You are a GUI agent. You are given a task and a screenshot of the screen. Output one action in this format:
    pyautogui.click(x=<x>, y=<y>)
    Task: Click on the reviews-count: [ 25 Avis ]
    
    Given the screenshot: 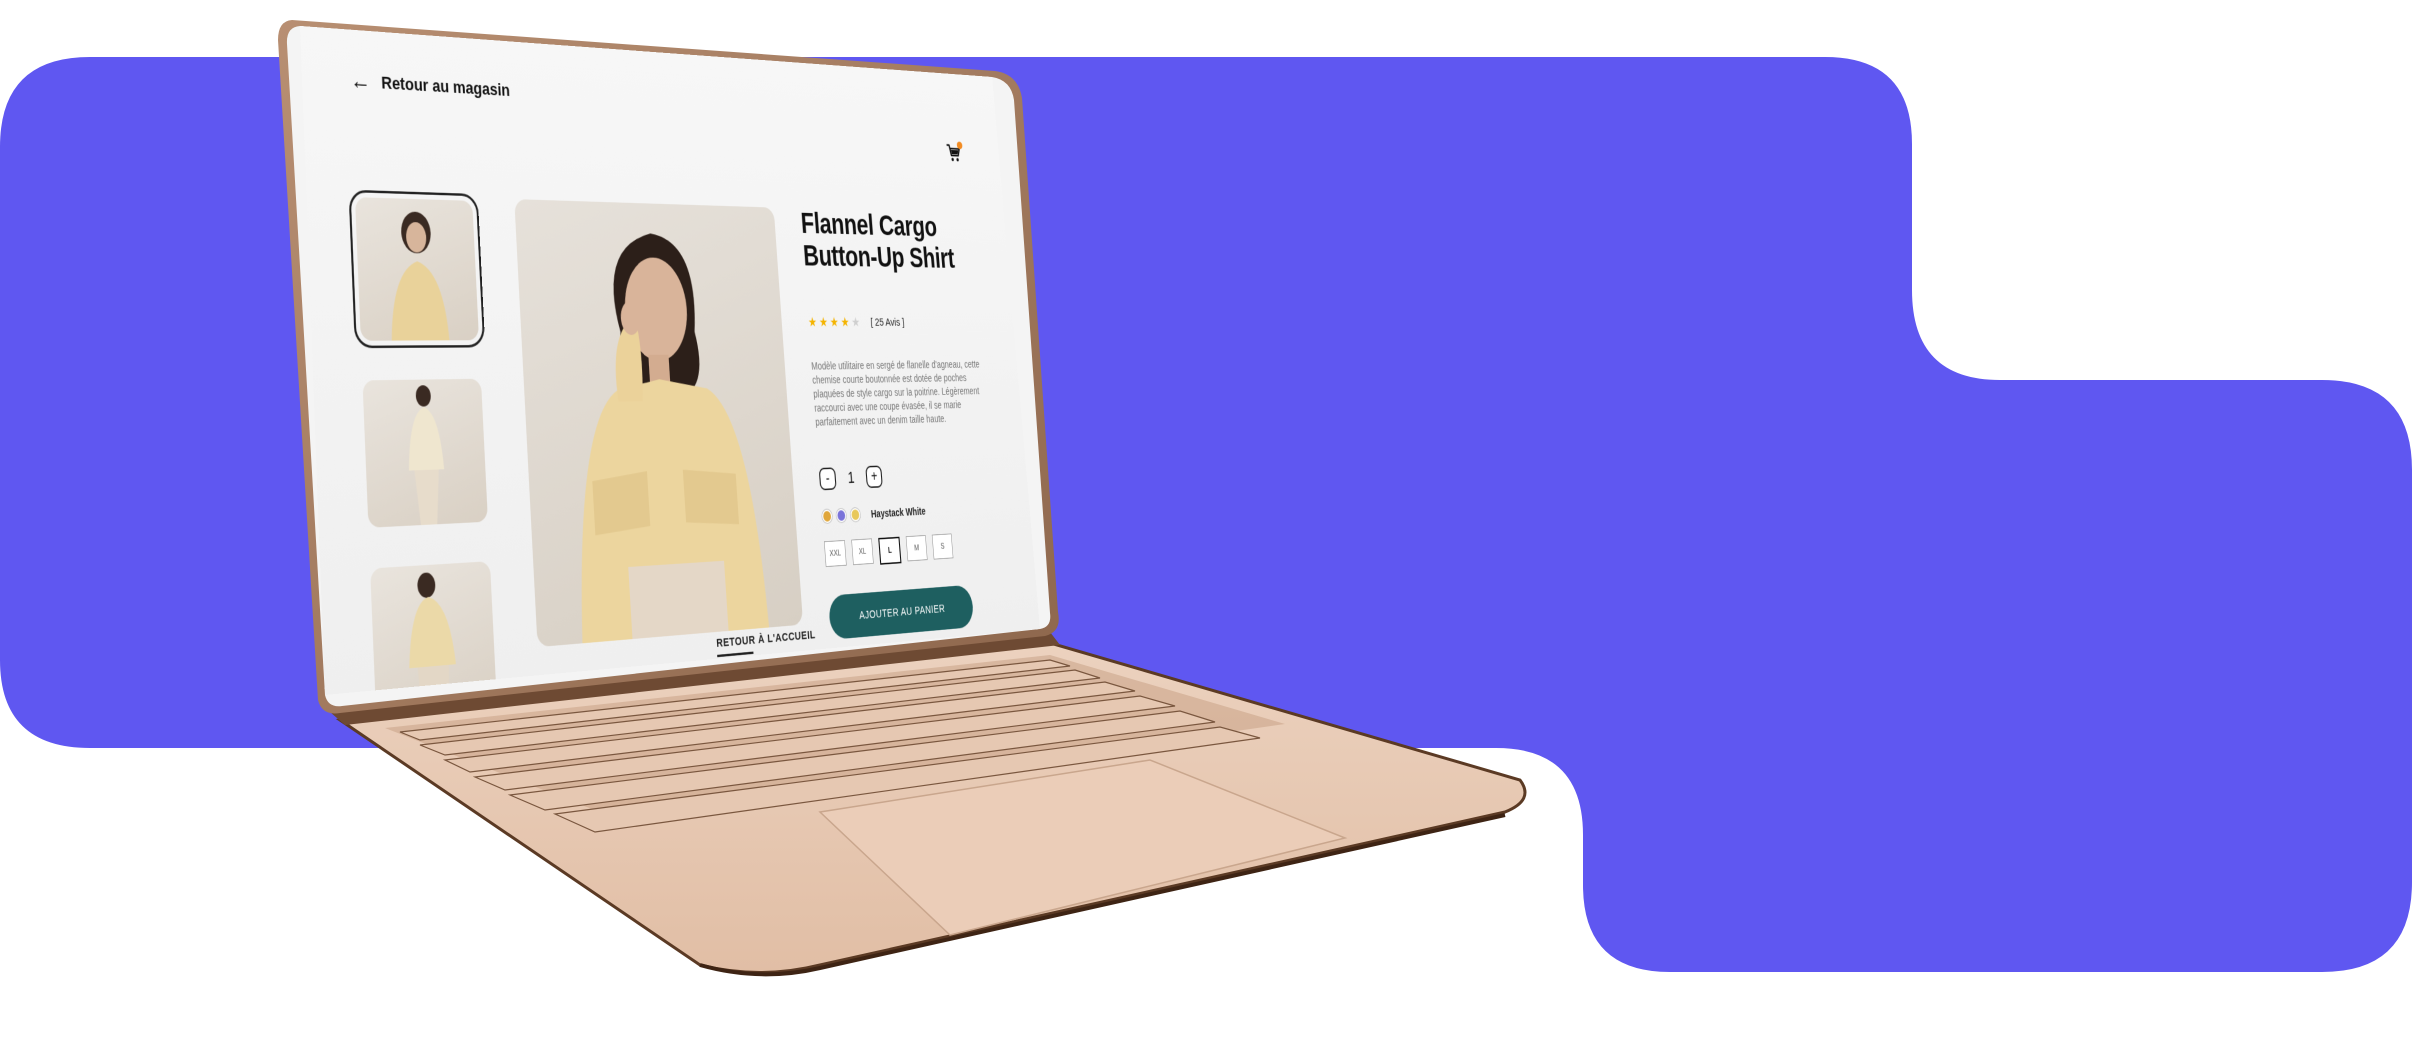 What is the action you would take?
    pyautogui.click(x=887, y=322)
    